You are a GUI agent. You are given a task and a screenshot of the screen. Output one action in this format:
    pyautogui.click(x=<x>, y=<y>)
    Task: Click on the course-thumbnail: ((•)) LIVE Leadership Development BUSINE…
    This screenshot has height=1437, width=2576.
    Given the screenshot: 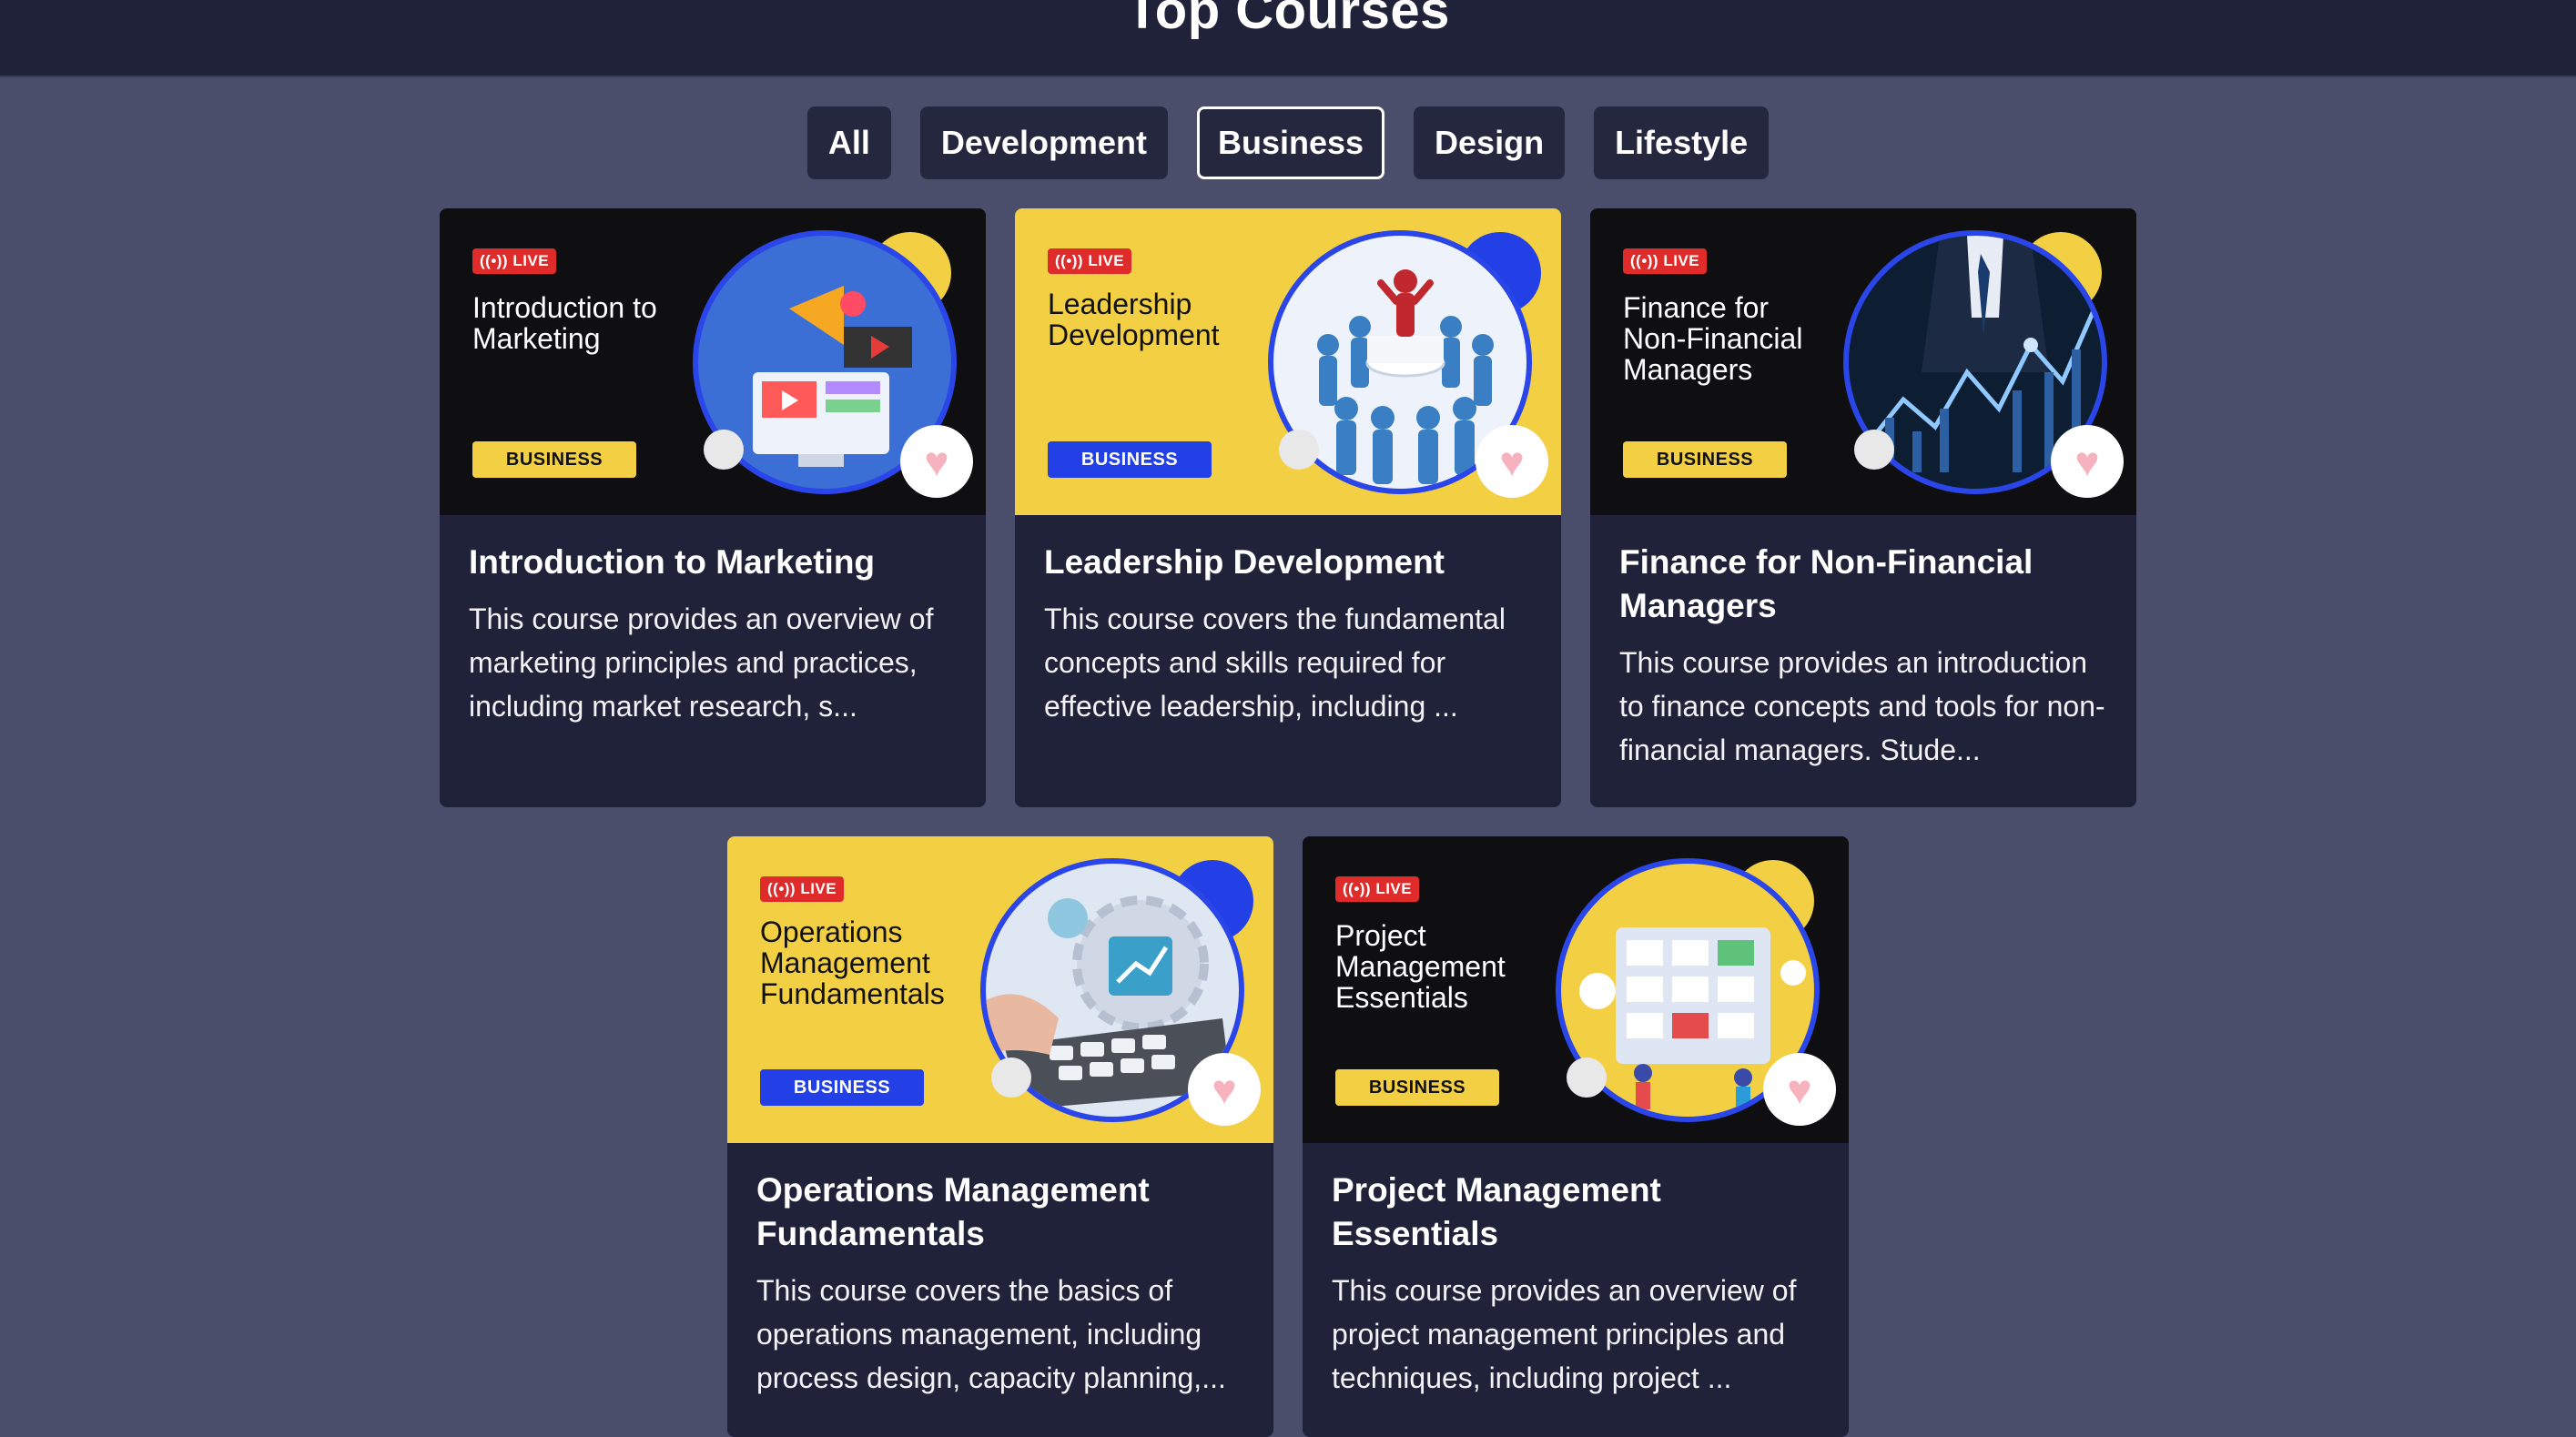 What is the action you would take?
    pyautogui.click(x=1288, y=361)
    